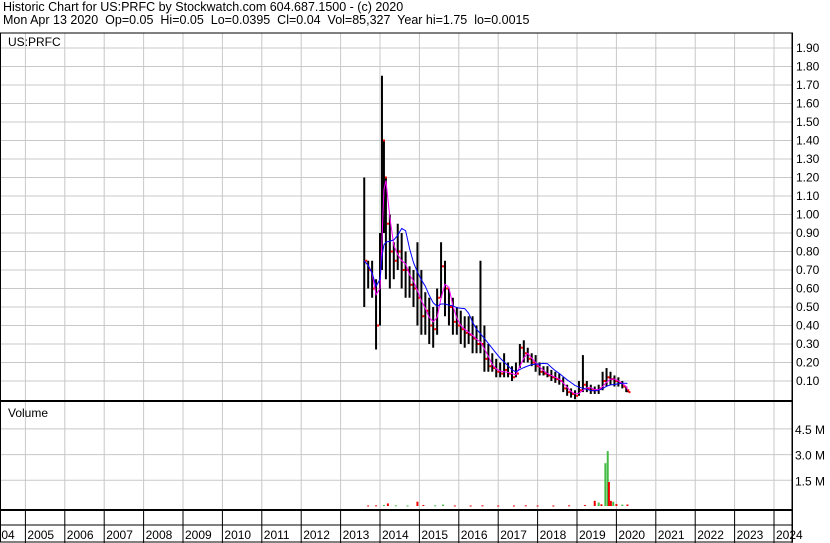 The width and height of the screenshot is (830, 543). What do you see at coordinates (808, 344) in the screenshot?
I see `price-tick-label: 0.30` at bounding box center [808, 344].